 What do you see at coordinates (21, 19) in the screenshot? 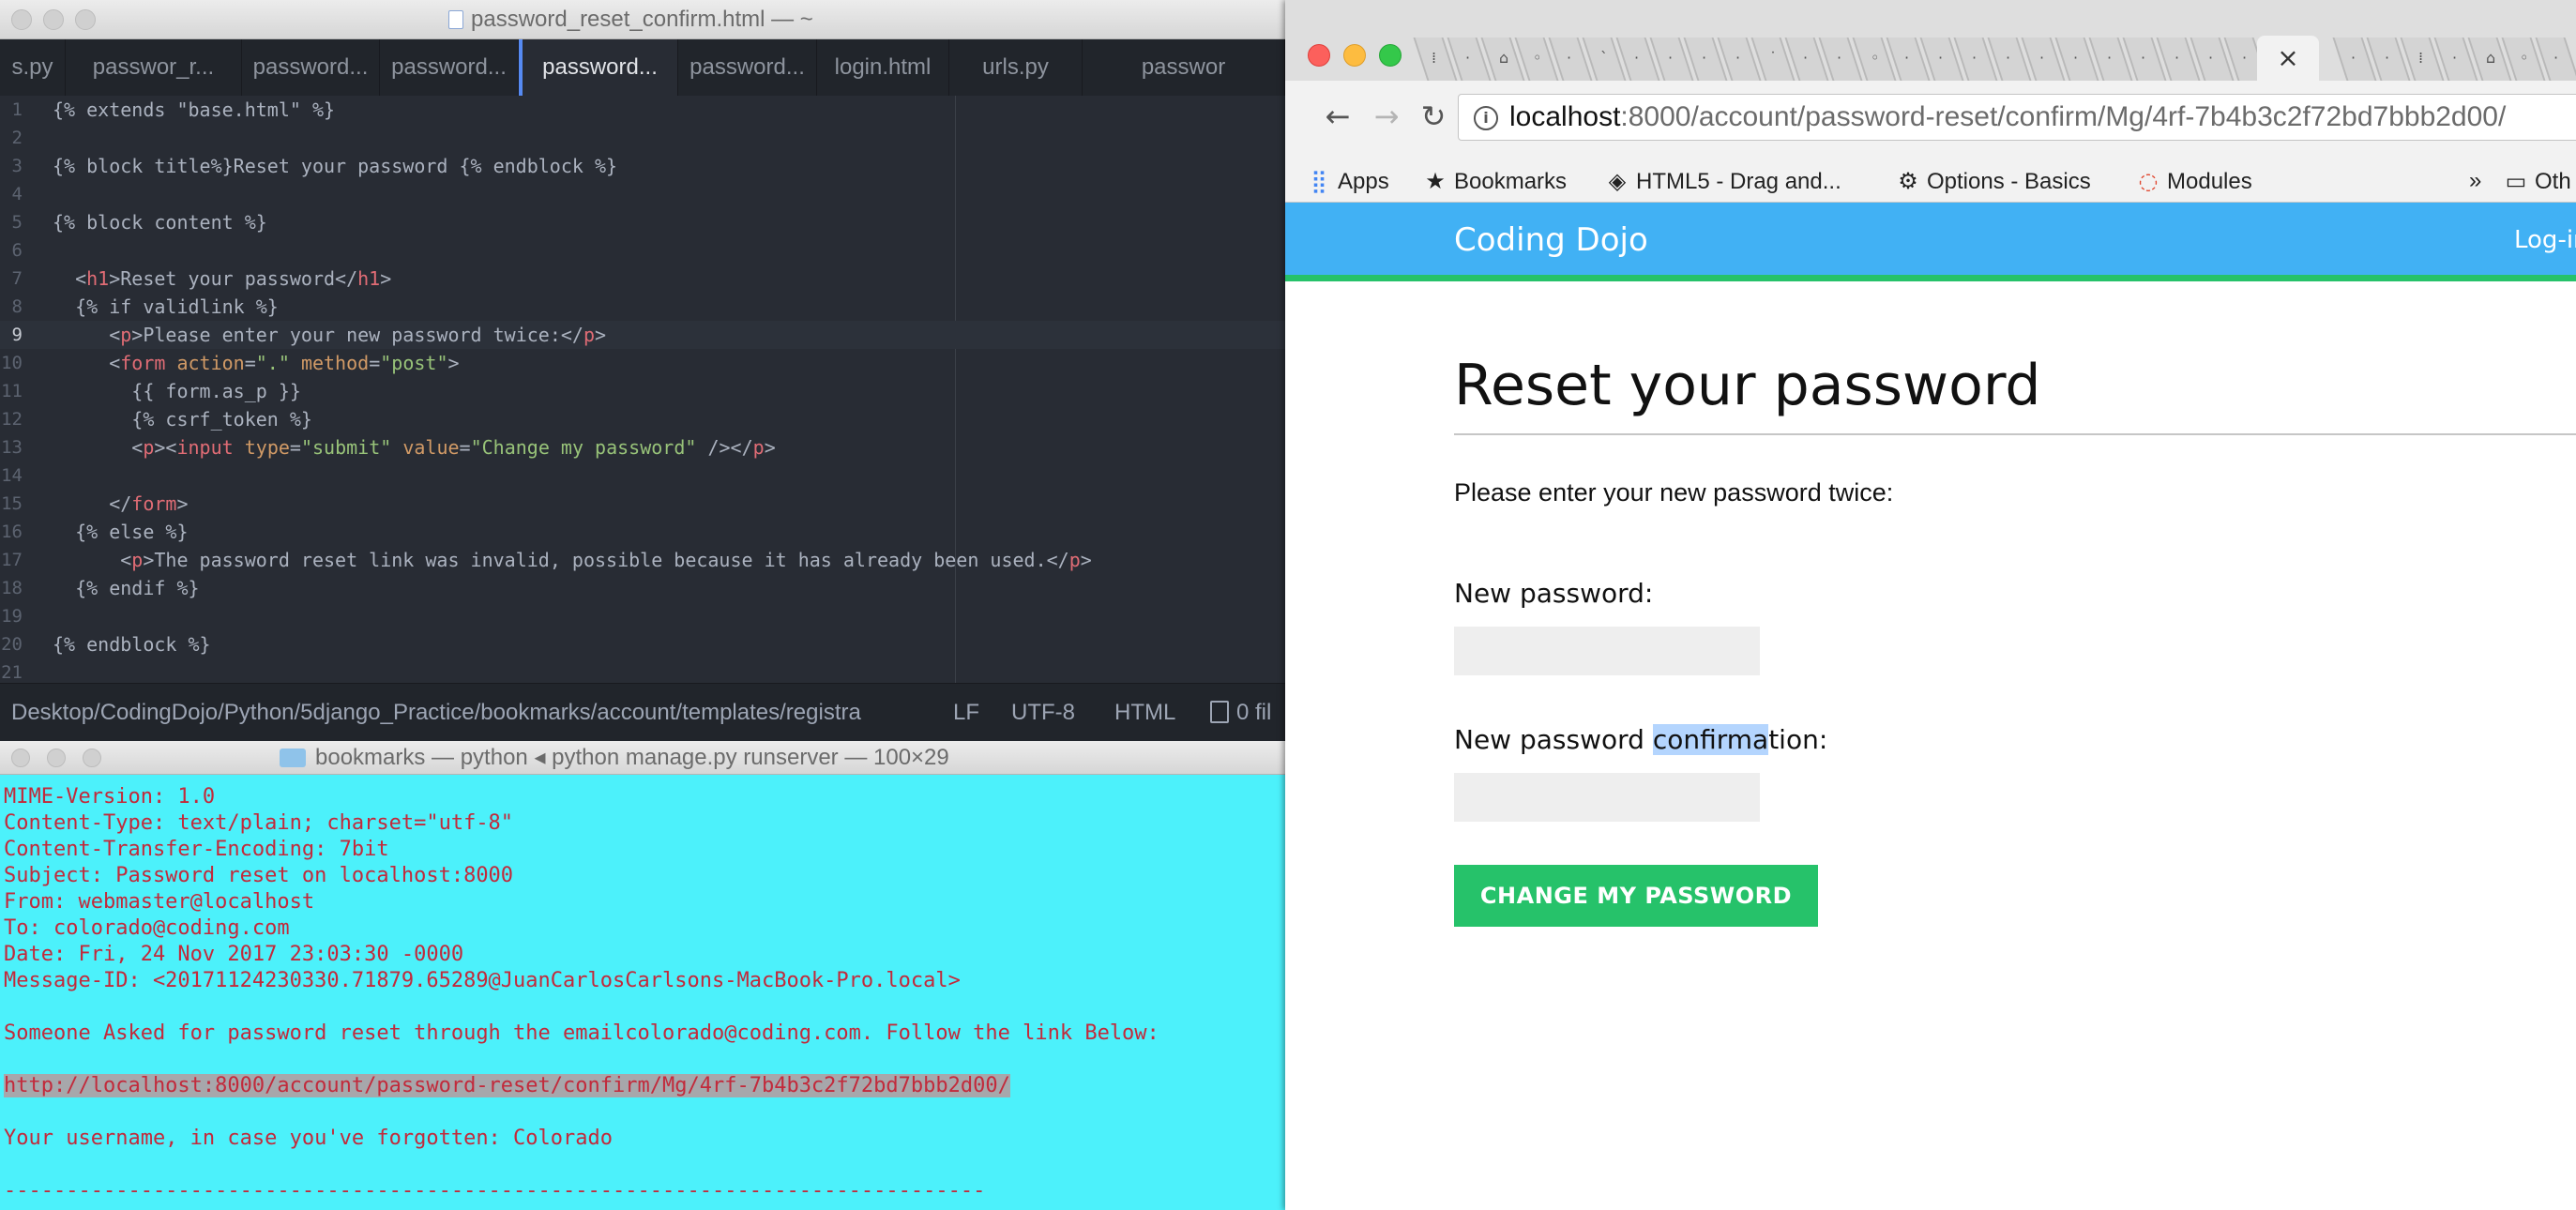
I see `editor-close-button` at bounding box center [21, 19].